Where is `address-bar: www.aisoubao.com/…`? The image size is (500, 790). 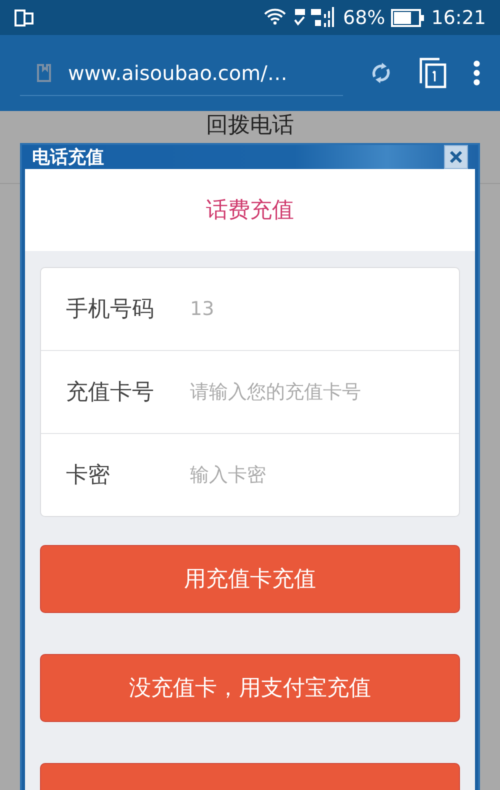
address-bar: www.aisoubao.com/… is located at coordinates (181, 73).